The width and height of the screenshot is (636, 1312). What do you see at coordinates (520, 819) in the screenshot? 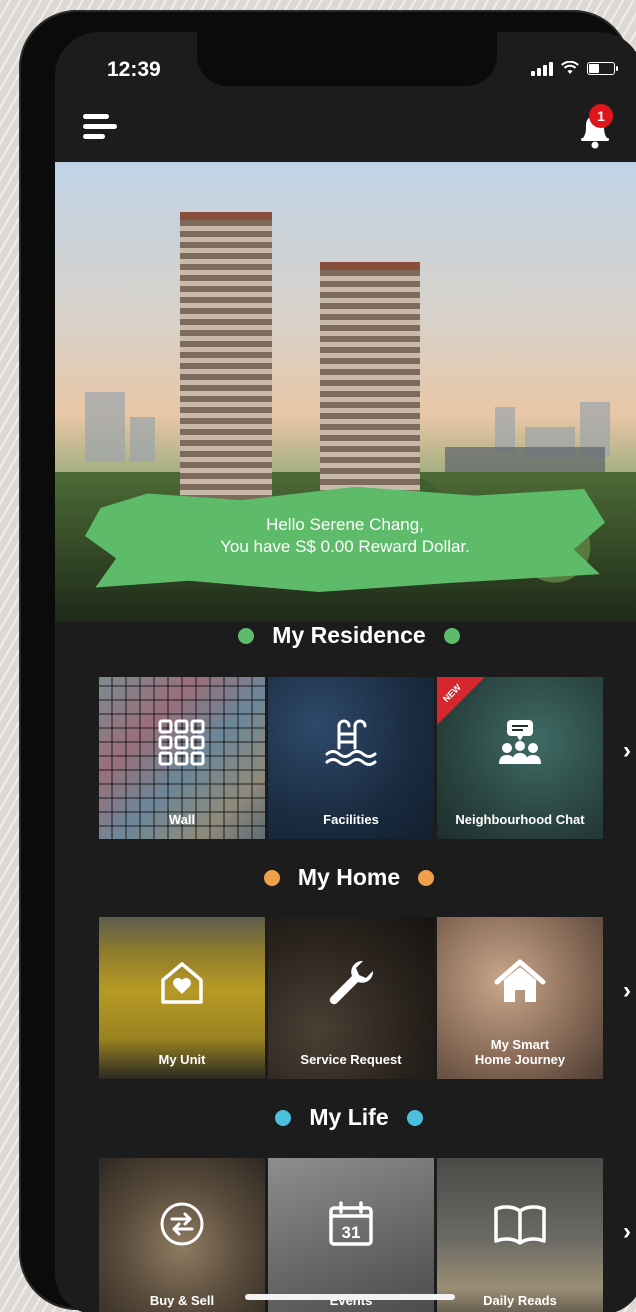
I see `tile-label: Neighbourhood Chat` at bounding box center [520, 819].